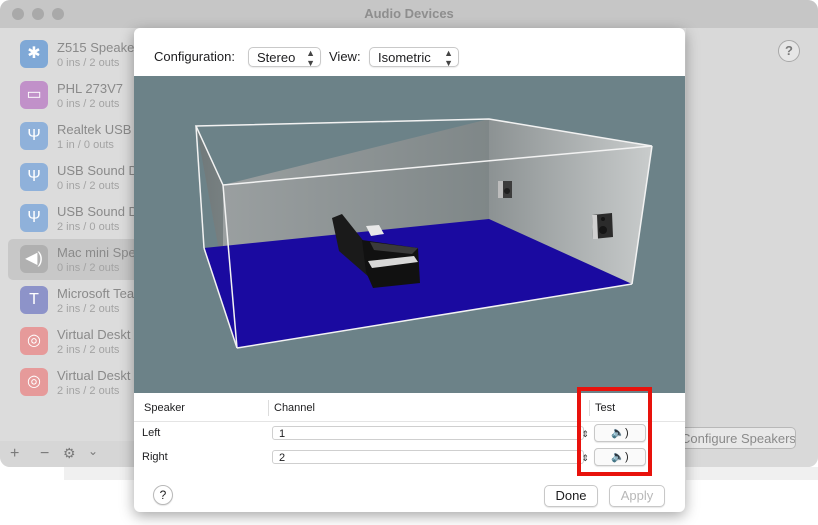 This screenshot has width=818, height=525. I want to click on display-icon: ▭, so click(34, 95).